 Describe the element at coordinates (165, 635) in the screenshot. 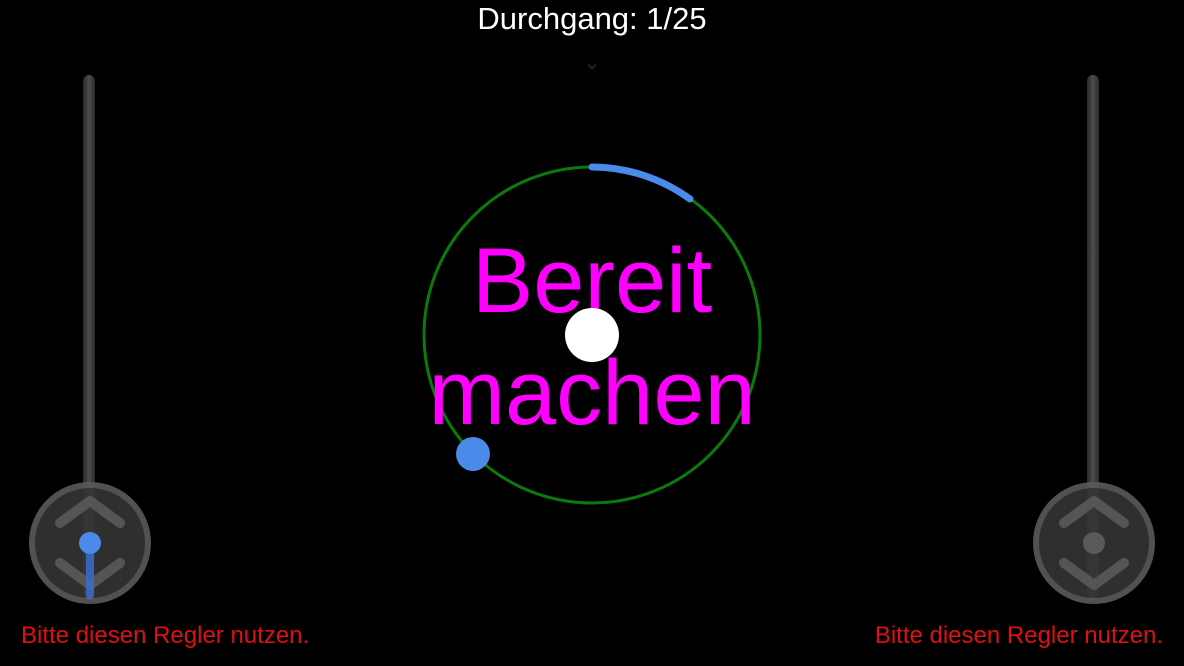

I see `left-slider-warning: Bitte diesen Regler nutzen.` at that location.